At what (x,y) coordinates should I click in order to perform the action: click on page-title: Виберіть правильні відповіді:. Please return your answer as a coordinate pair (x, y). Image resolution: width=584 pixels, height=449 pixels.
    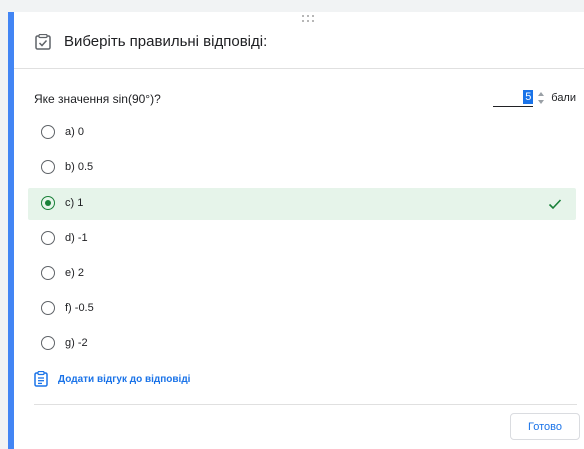
    Looking at the image, I should click on (166, 41).